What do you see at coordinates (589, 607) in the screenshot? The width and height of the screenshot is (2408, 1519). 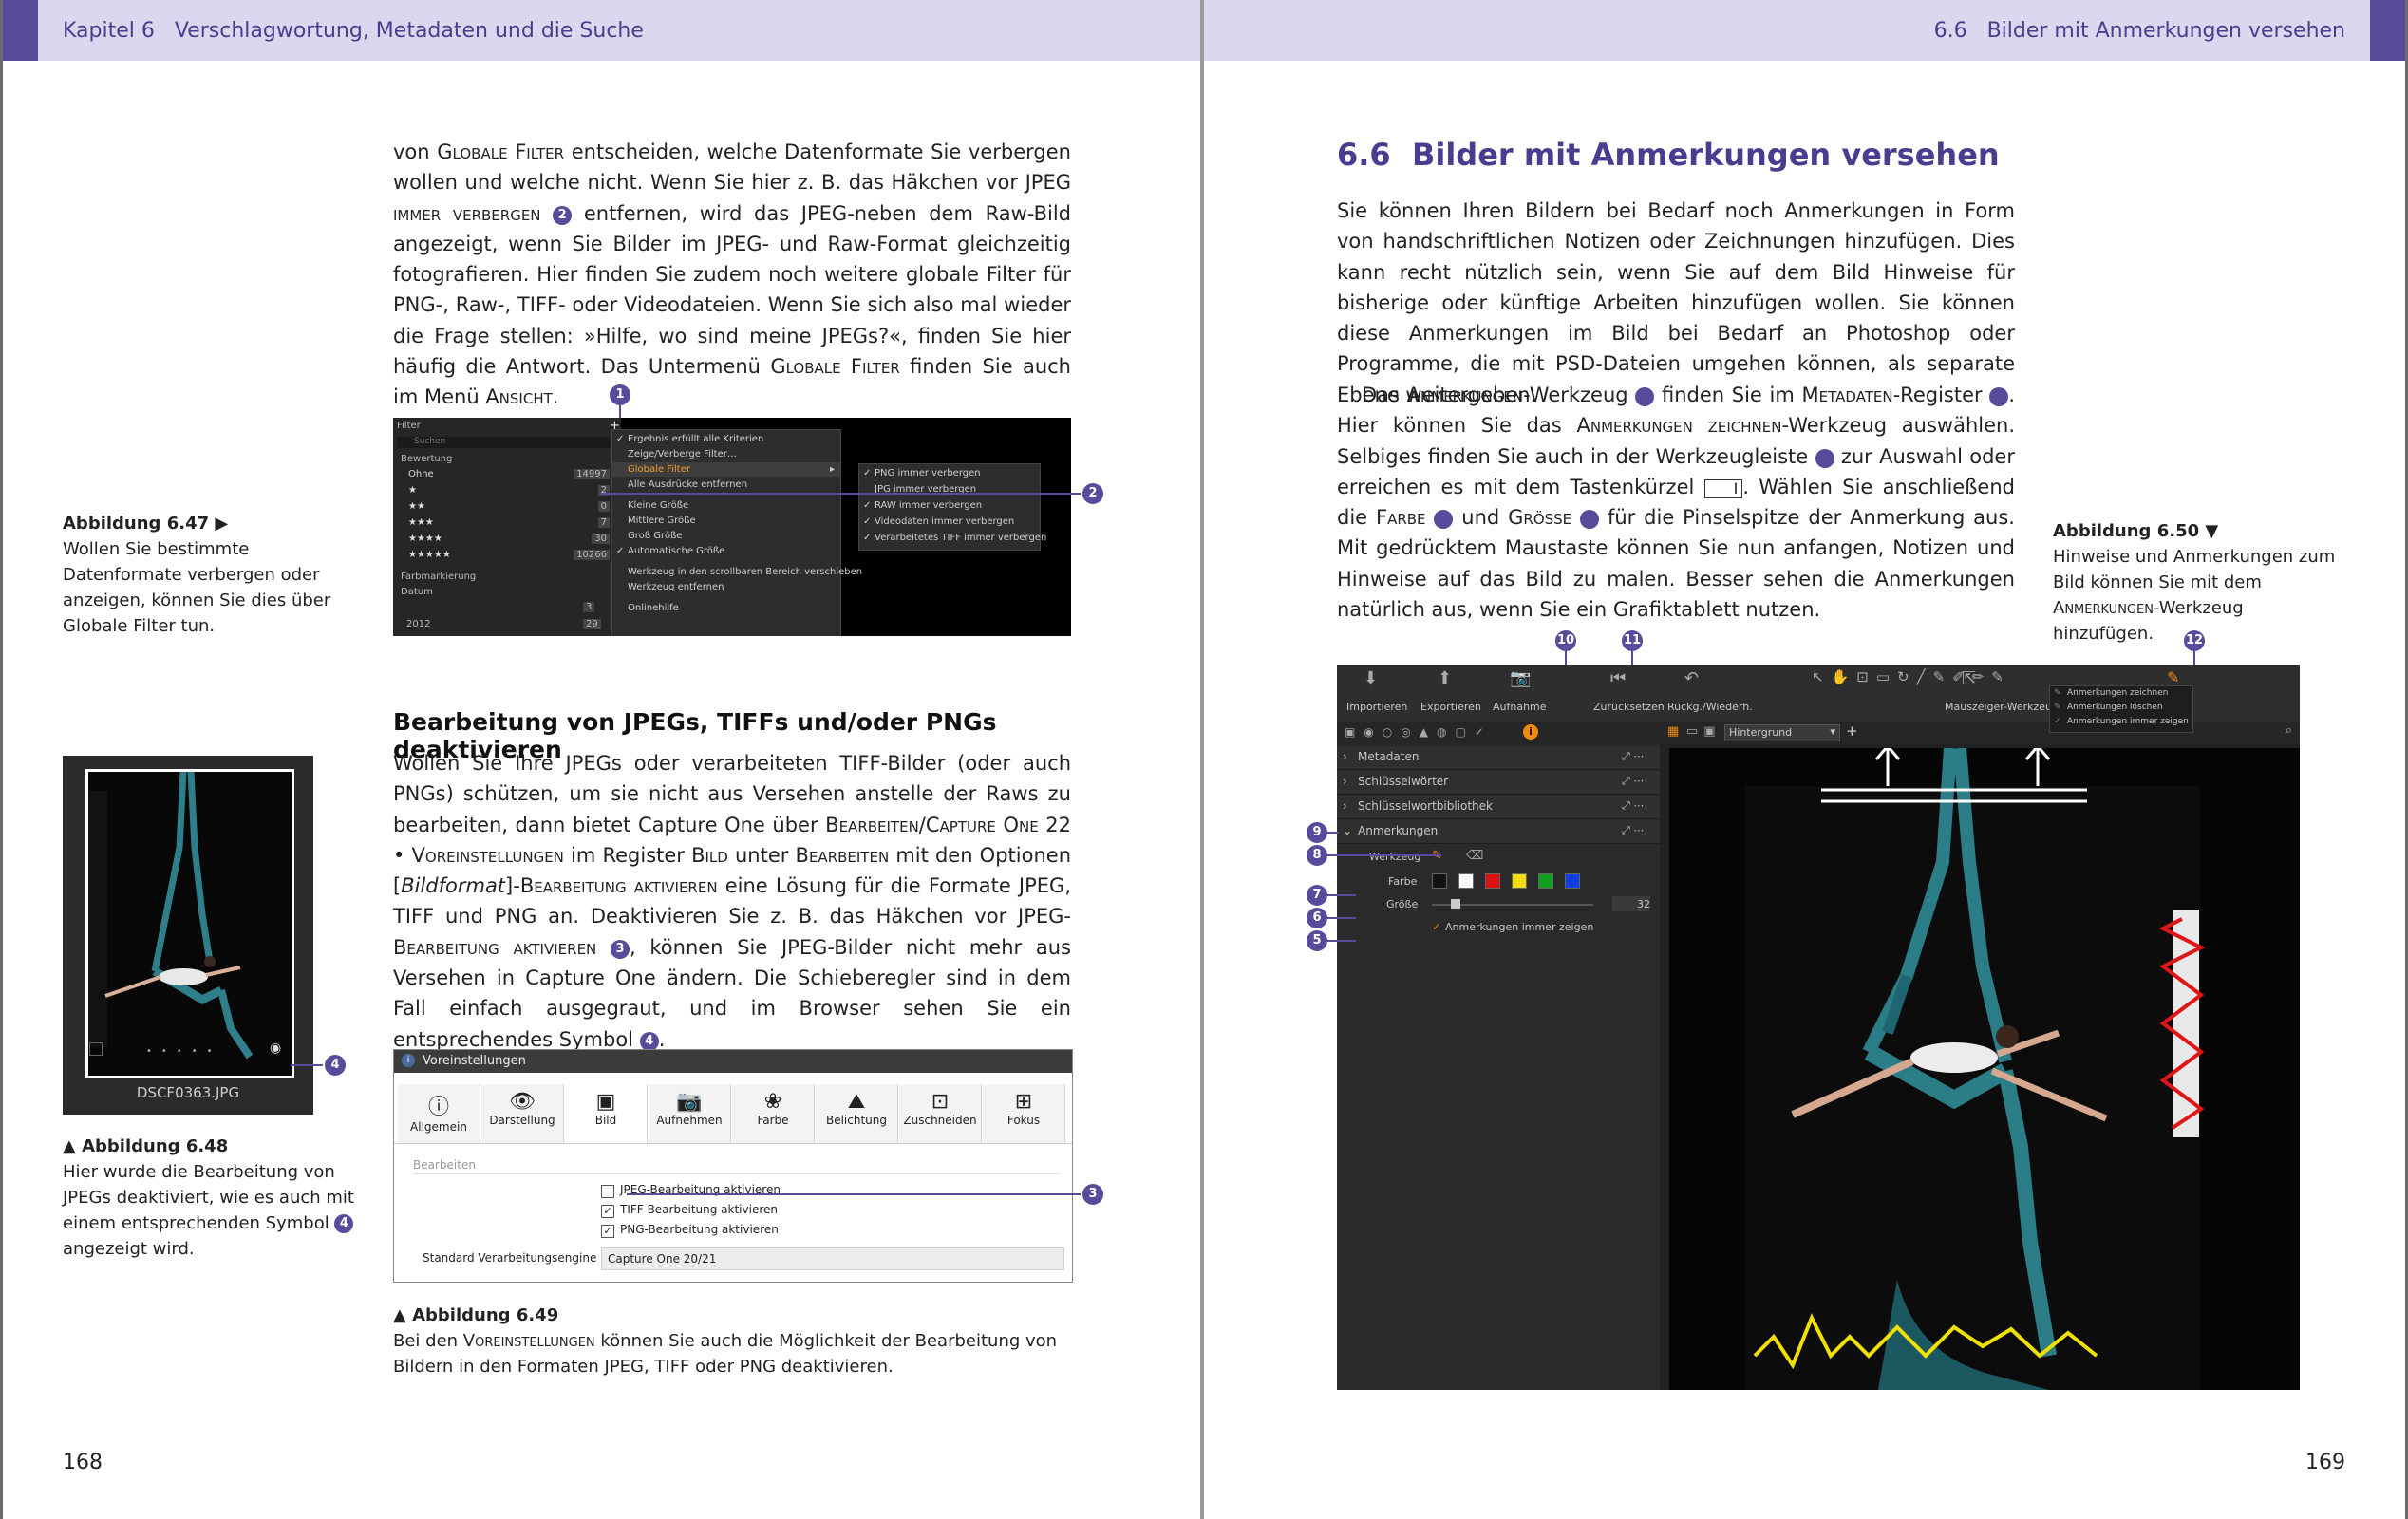 I see `date-count: 3` at bounding box center [589, 607].